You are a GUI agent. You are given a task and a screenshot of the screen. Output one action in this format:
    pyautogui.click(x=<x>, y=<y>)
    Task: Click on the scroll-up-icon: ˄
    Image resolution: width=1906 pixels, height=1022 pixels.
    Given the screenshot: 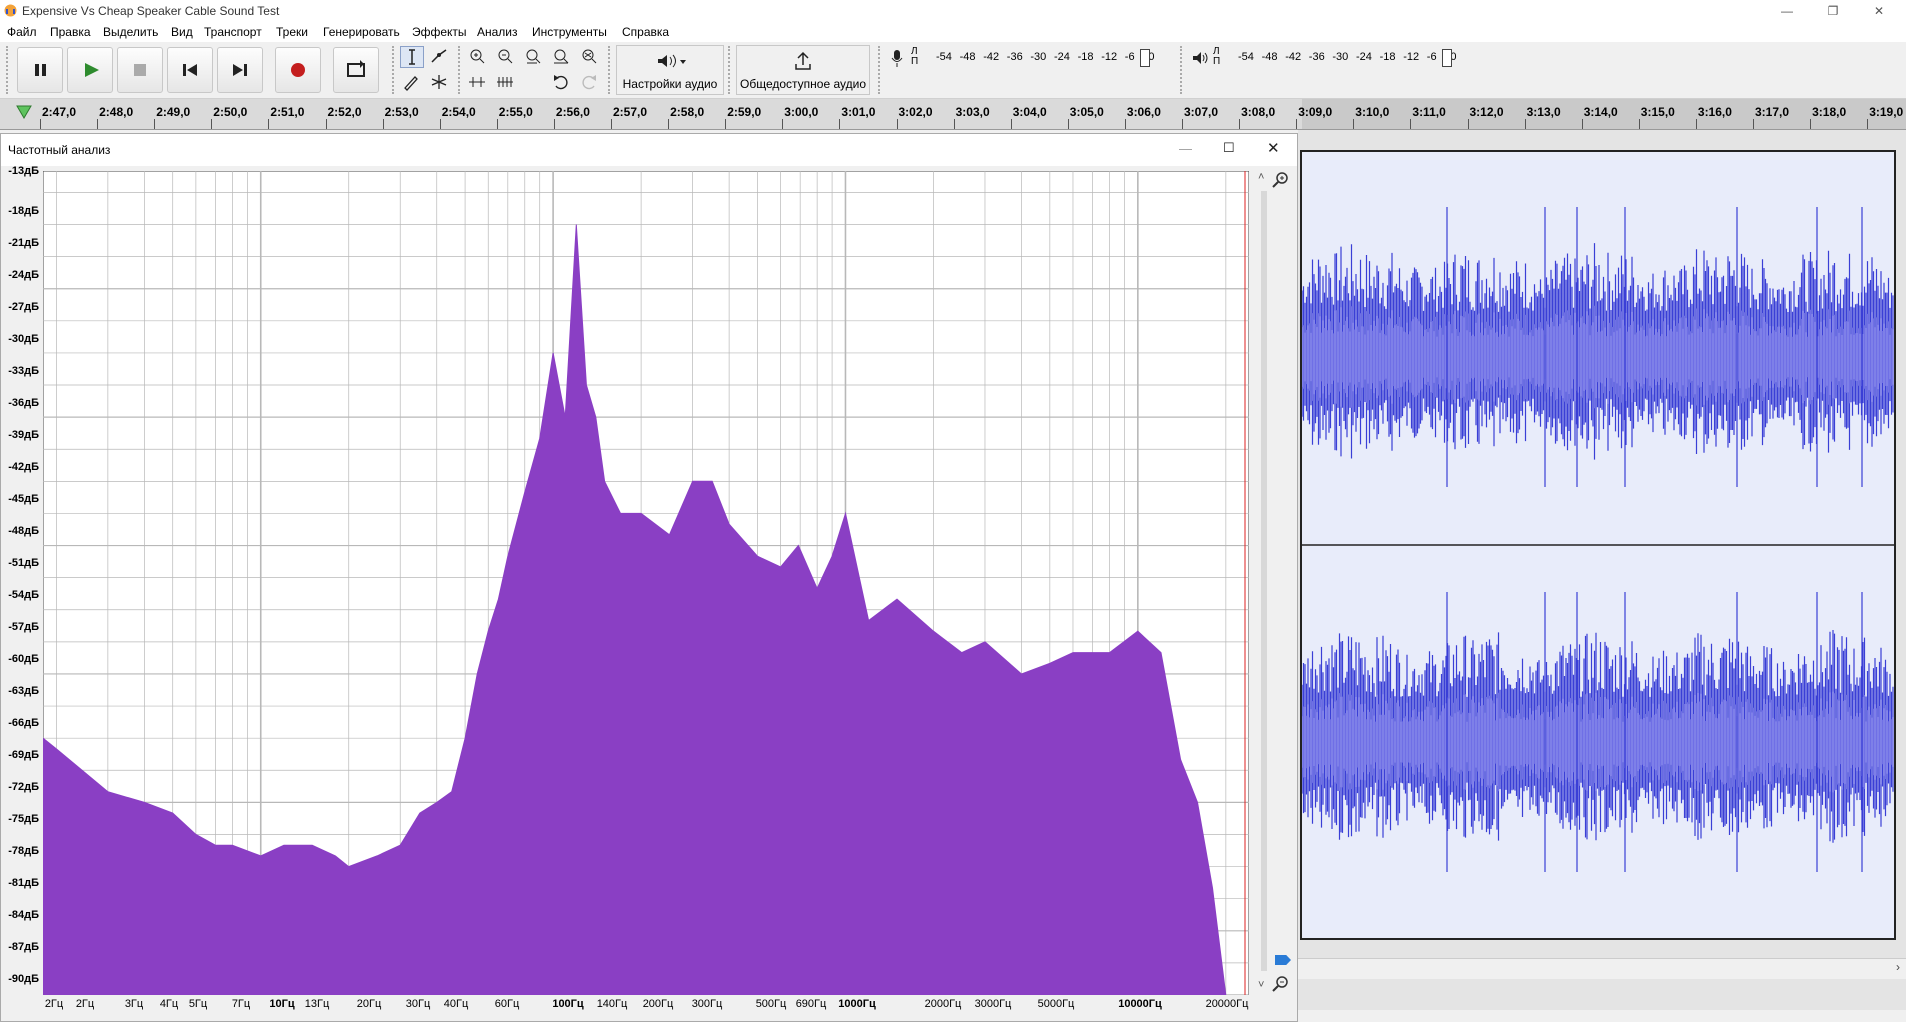 What is the action you would take?
    pyautogui.click(x=1261, y=177)
    